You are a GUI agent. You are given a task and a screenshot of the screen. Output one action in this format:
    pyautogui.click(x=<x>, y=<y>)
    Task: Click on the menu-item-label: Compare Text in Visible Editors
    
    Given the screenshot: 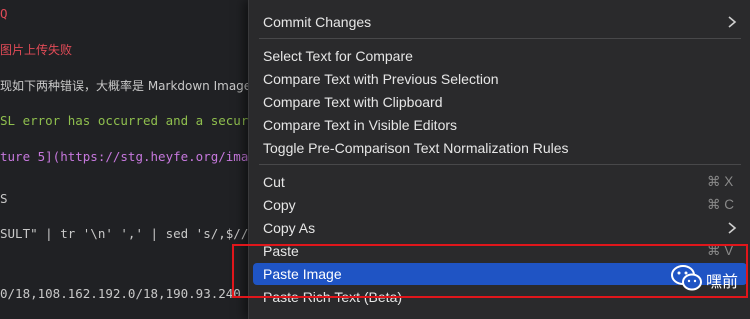 What is the action you would take?
    pyautogui.click(x=360, y=125)
    